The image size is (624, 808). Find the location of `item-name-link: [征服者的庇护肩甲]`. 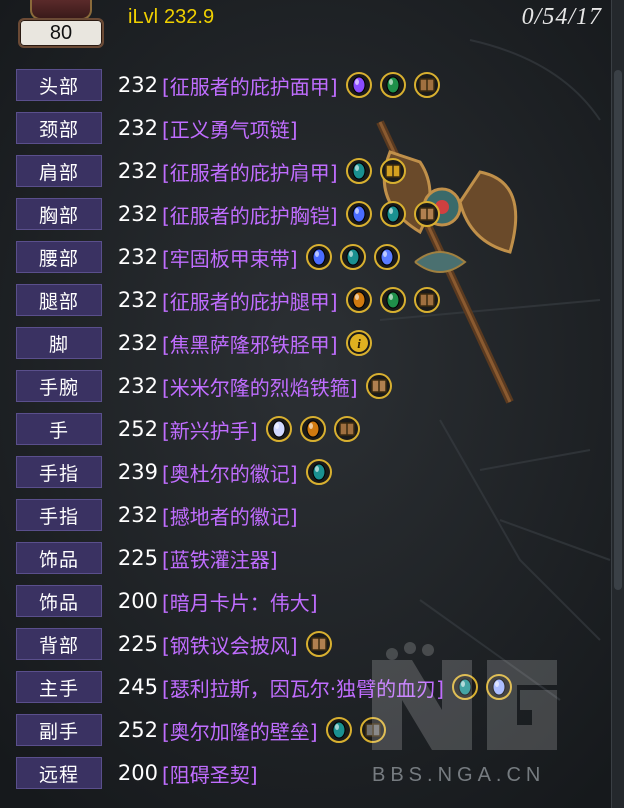

item-name-link: [征服者的庇护肩甲] is located at coordinates (250, 171).